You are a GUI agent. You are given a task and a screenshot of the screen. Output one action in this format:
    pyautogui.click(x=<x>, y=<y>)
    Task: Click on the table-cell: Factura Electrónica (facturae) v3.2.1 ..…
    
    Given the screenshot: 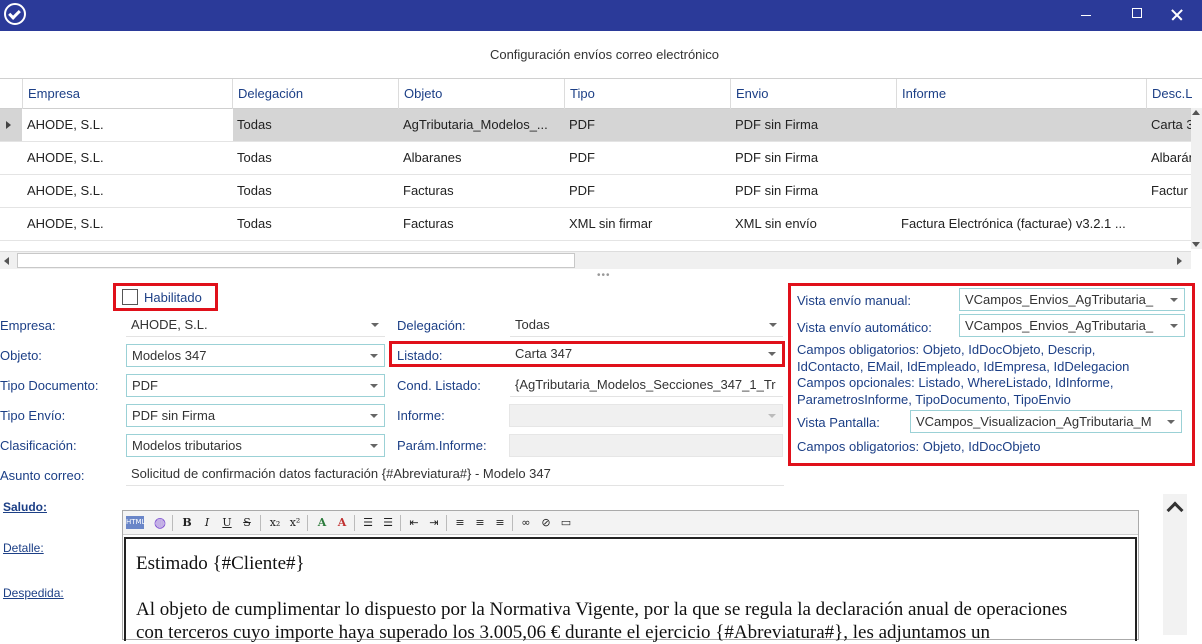 What is the action you would take?
    pyautogui.click(x=1021, y=224)
    